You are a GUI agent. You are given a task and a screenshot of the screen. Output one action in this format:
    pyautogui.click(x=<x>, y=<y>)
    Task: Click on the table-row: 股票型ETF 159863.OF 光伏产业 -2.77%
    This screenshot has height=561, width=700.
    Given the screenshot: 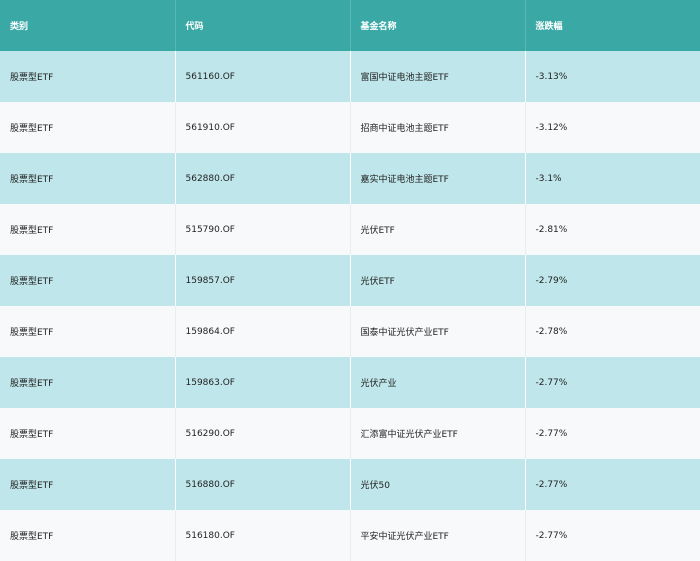 What is the action you would take?
    pyautogui.click(x=350, y=382)
    